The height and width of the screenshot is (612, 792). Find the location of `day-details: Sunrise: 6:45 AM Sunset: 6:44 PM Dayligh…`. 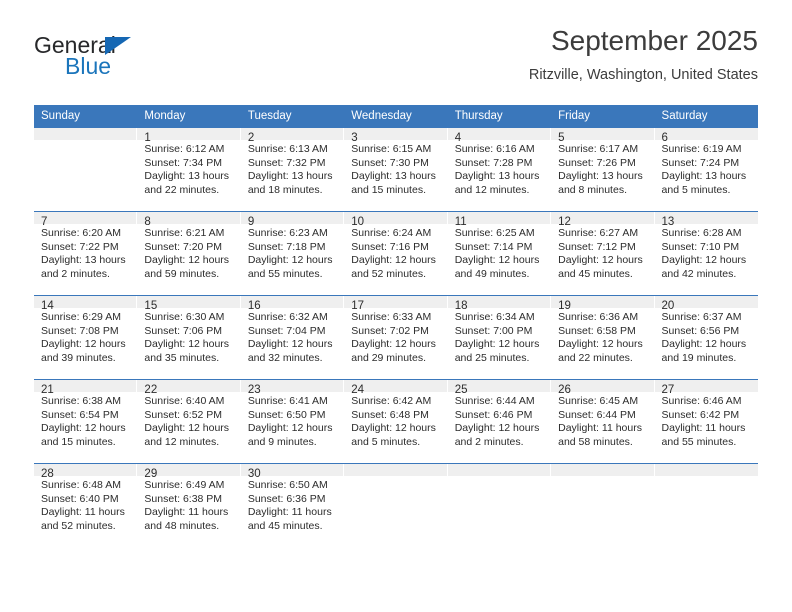

day-details: Sunrise: 6:45 AM Sunset: 6:44 PM Dayligh… is located at coordinates (602, 420).